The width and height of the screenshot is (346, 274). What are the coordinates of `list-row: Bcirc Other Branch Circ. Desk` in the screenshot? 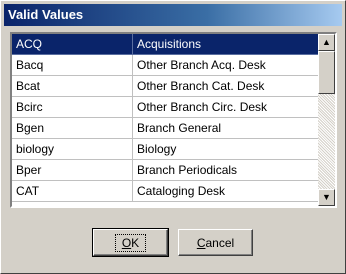 It's located at (165, 107).